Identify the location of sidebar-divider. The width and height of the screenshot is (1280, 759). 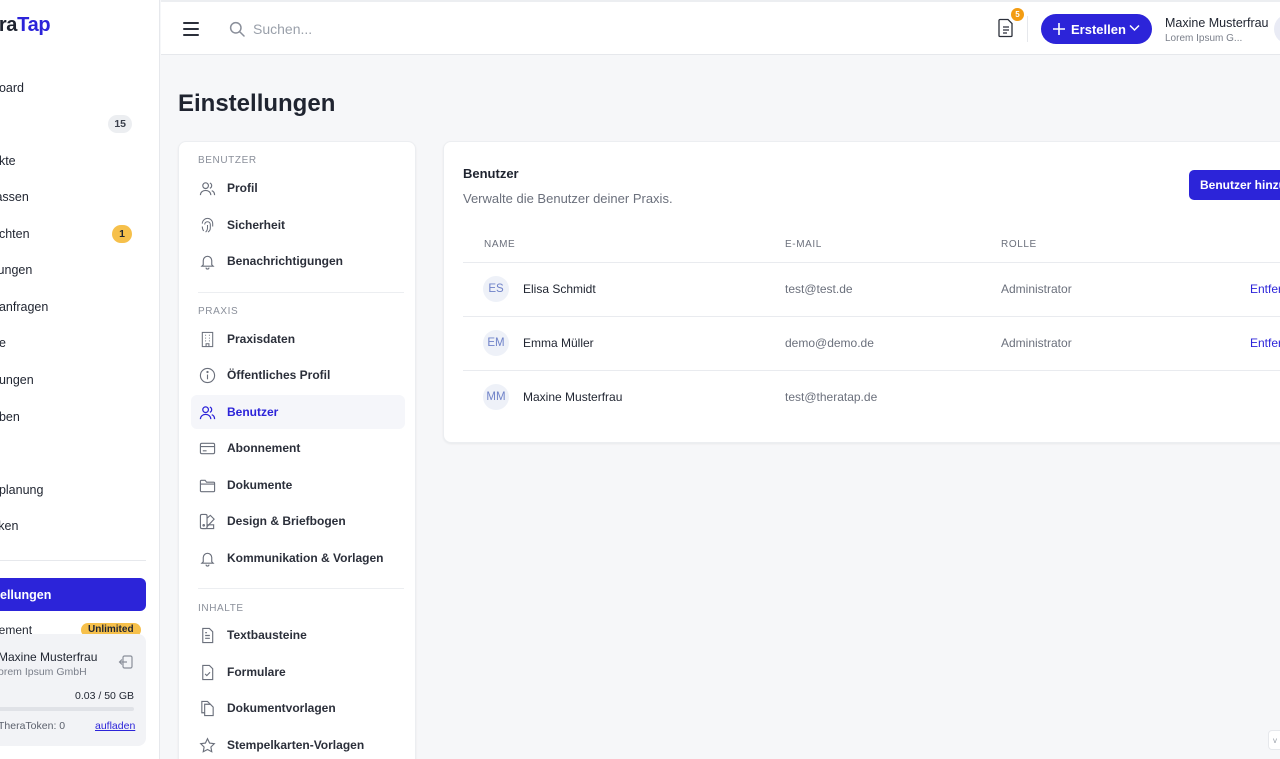
(73, 560).